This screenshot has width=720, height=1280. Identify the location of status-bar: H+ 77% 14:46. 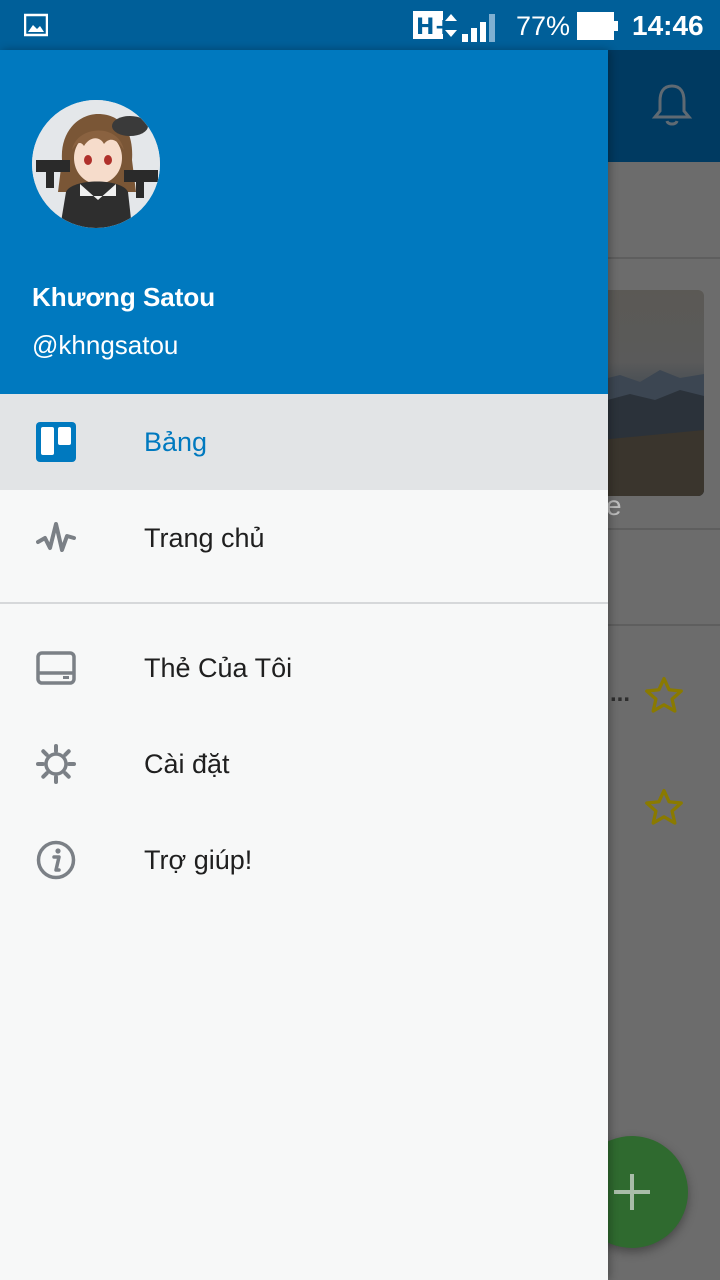
(360, 25).